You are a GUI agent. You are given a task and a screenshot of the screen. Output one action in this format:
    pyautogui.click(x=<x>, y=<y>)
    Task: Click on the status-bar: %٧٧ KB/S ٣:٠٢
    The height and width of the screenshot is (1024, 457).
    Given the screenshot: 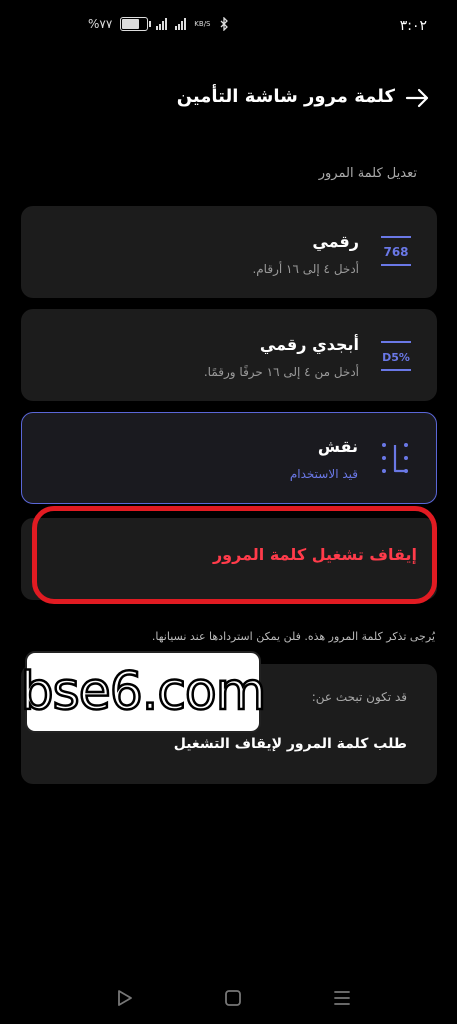 What is the action you would take?
    pyautogui.click(x=228, y=29)
    